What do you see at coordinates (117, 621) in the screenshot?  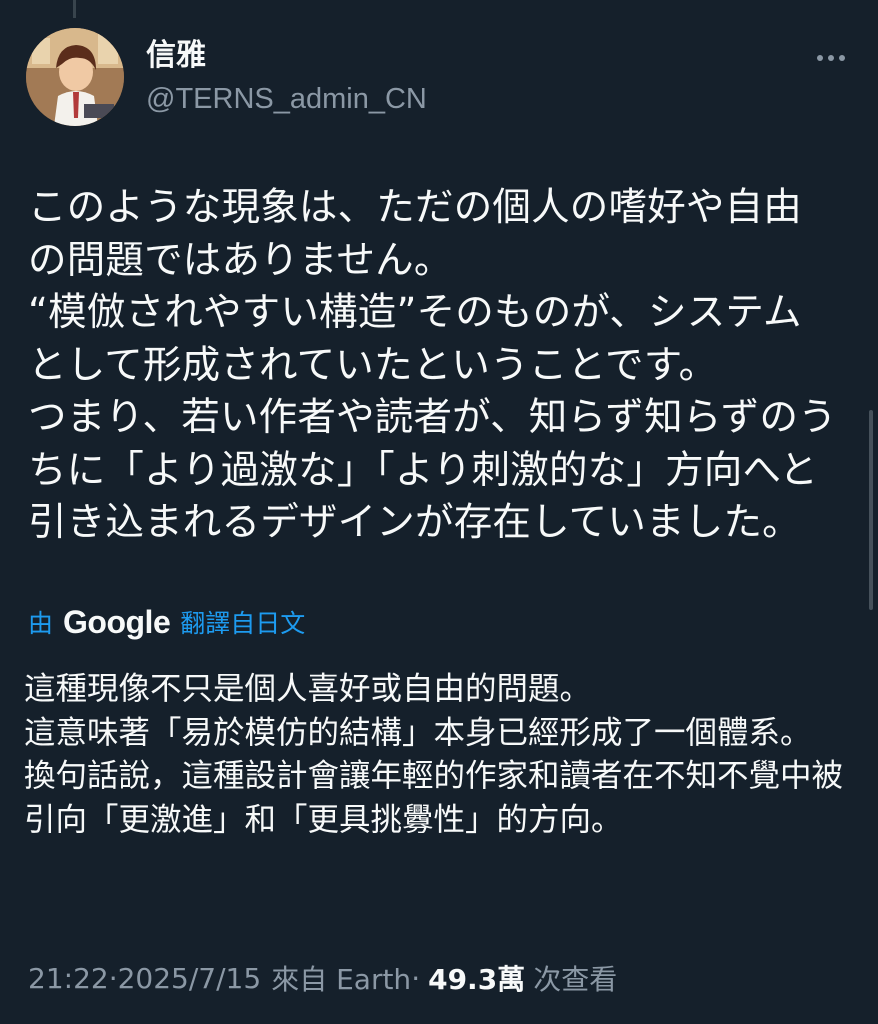 I see `google-logo: Google` at bounding box center [117, 621].